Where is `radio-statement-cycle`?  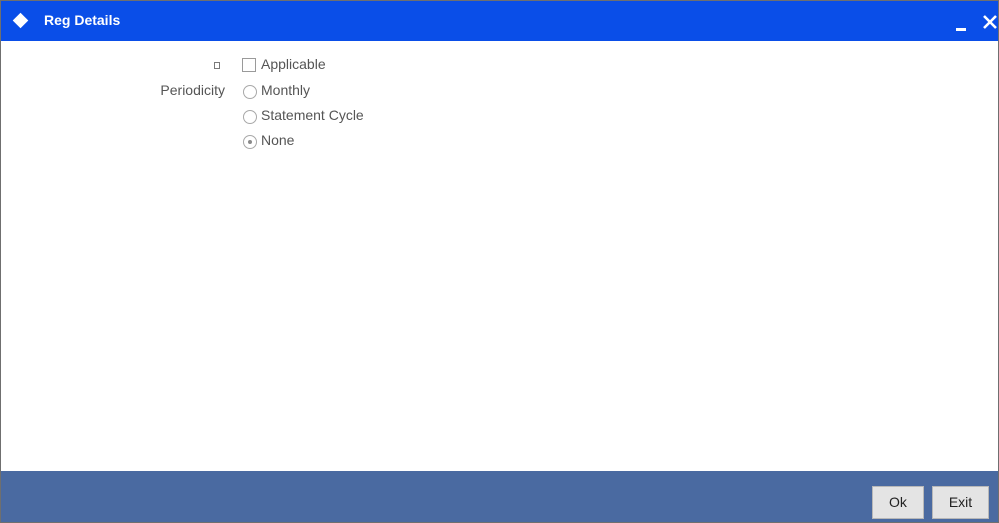
radio-statement-cycle is located at coordinates (250, 117).